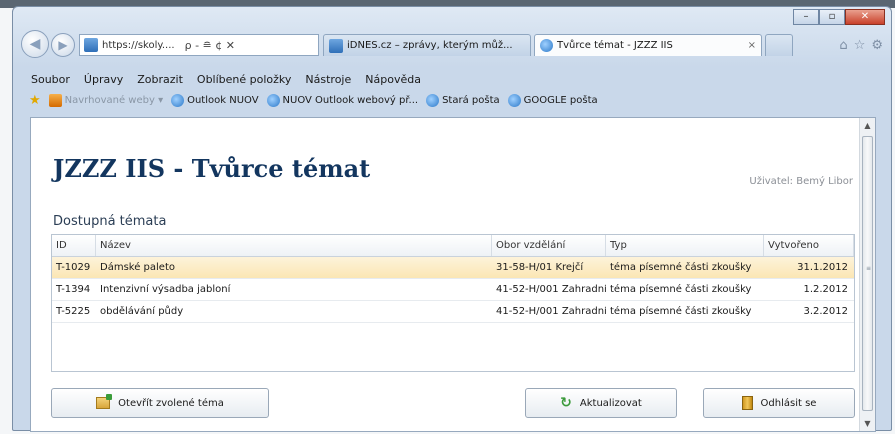  What do you see at coordinates (832, 17) in the screenshot?
I see `maximize-button: ▫` at bounding box center [832, 17].